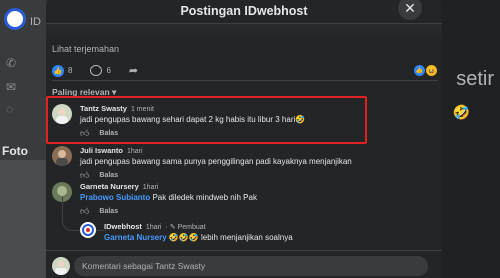 This screenshot has height=278, width=500. Describe the element at coordinates (103, 108) in the screenshot. I see `comment-author: Tantz Swasty` at that location.